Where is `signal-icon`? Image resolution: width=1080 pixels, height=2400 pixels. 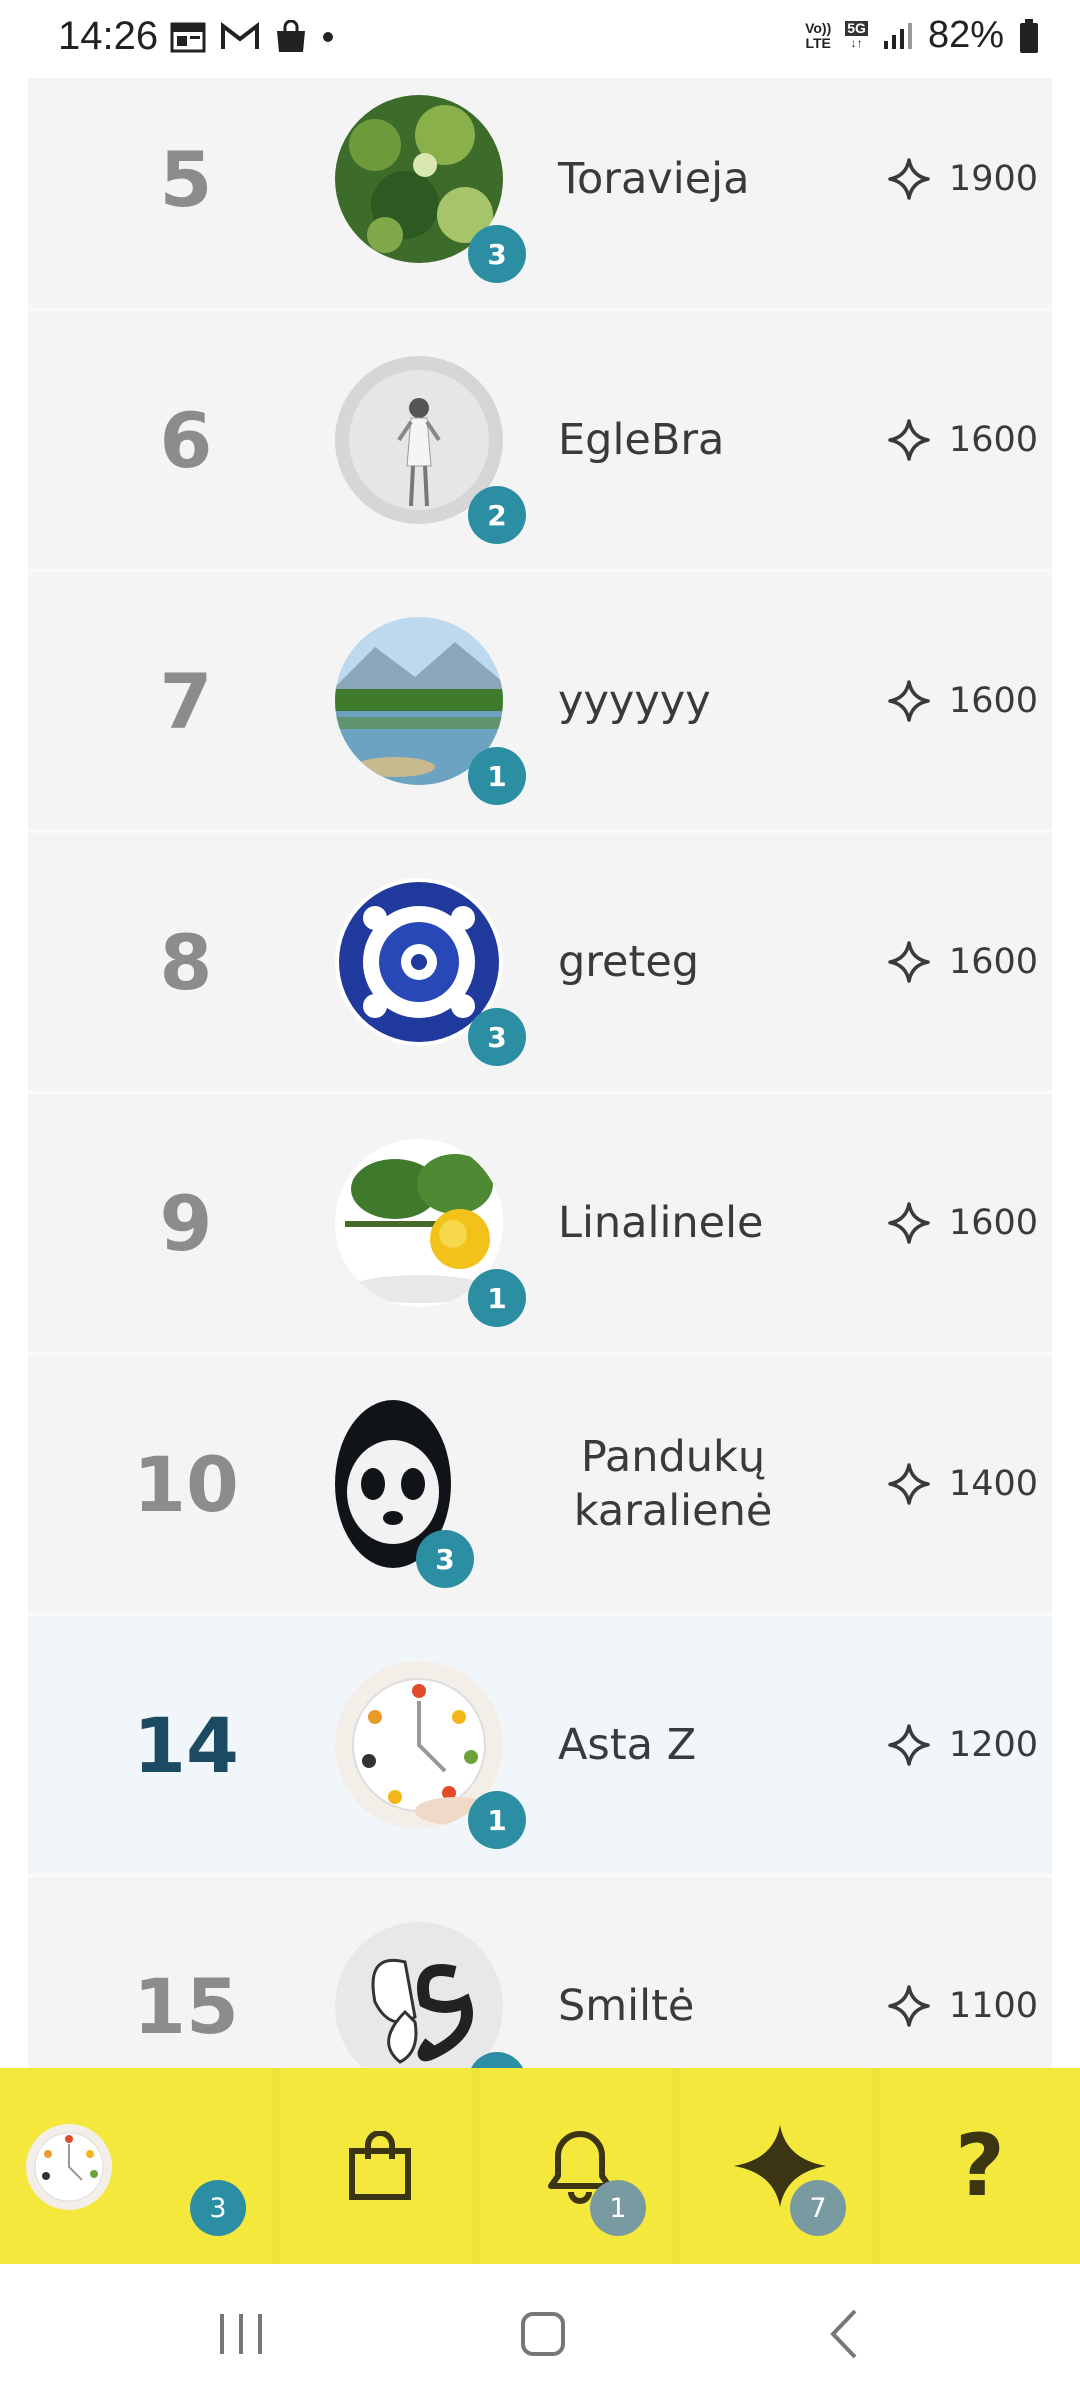 signal-icon is located at coordinates (897, 35).